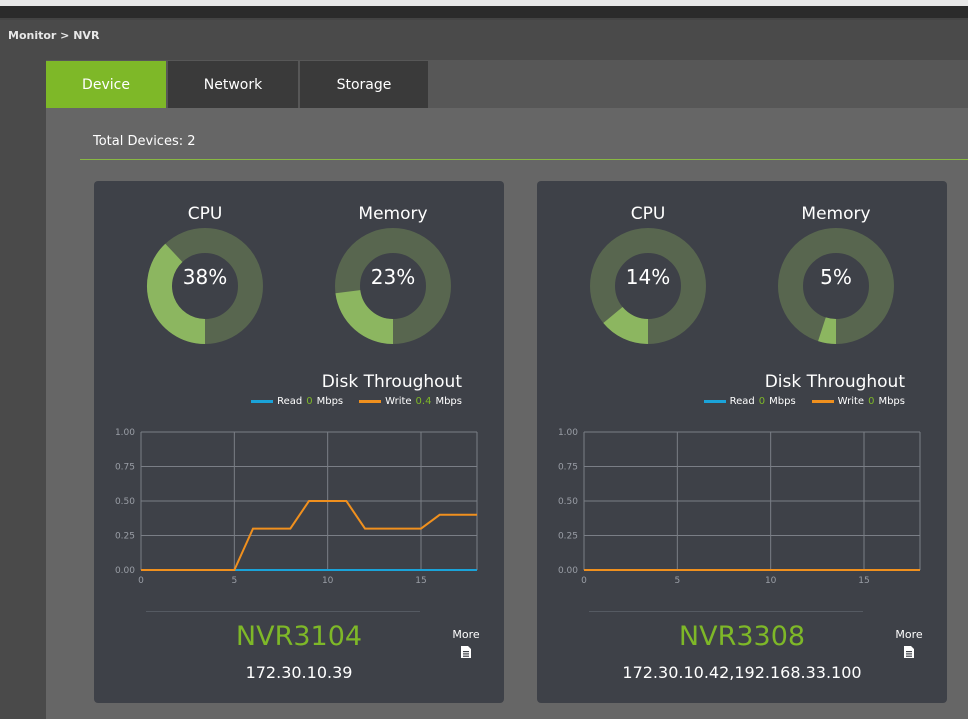 The height and width of the screenshot is (719, 968). Describe the element at coordinates (484, 3) in the screenshot. I see `top-bar-shade` at that location.